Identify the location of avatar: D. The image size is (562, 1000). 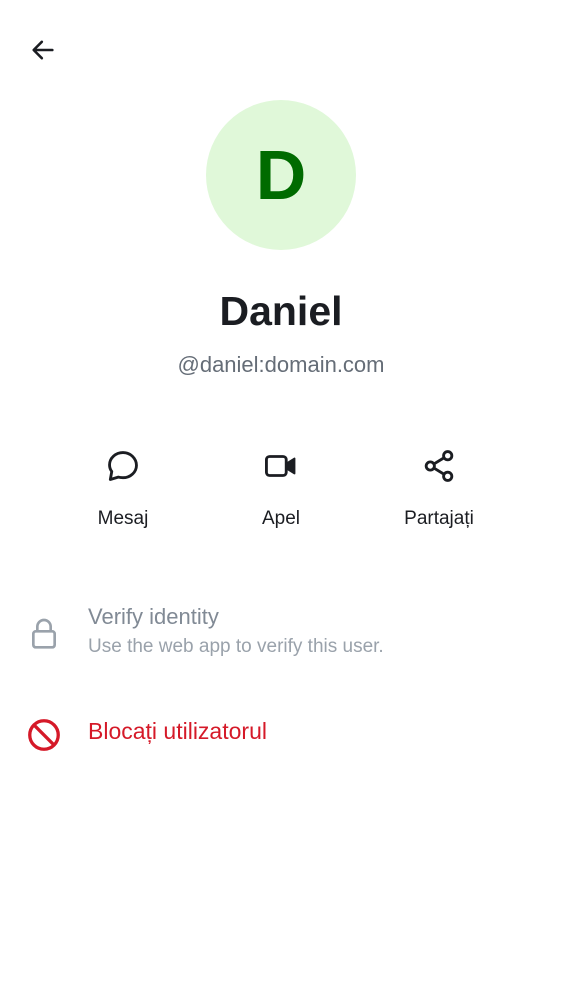
(281, 175).